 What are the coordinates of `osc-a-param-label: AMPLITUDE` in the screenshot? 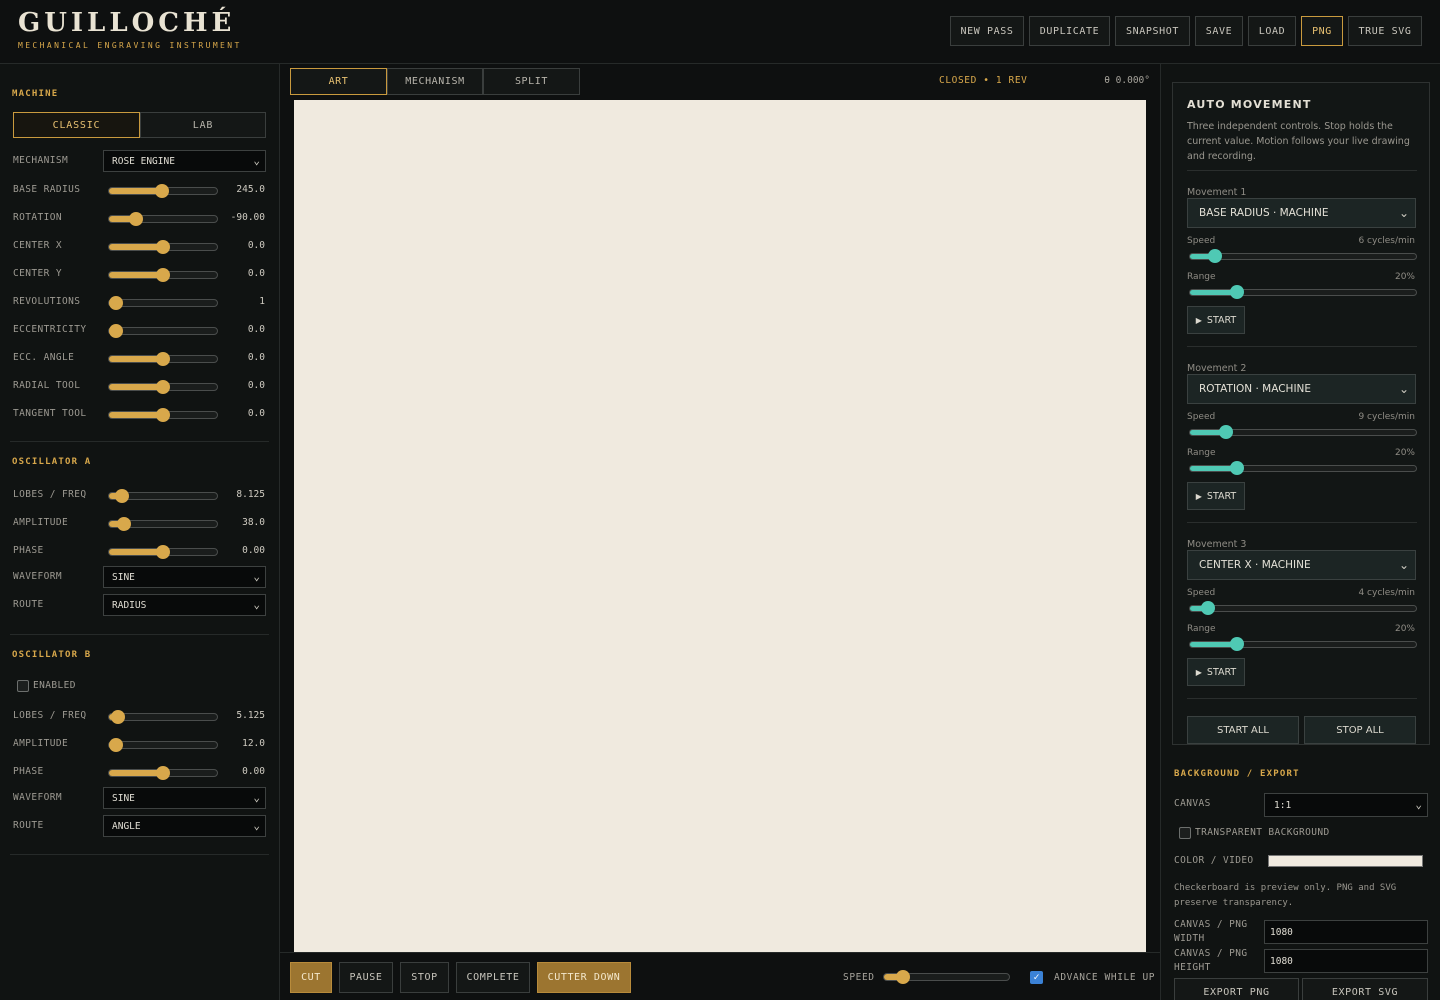 It's located at (41, 522).